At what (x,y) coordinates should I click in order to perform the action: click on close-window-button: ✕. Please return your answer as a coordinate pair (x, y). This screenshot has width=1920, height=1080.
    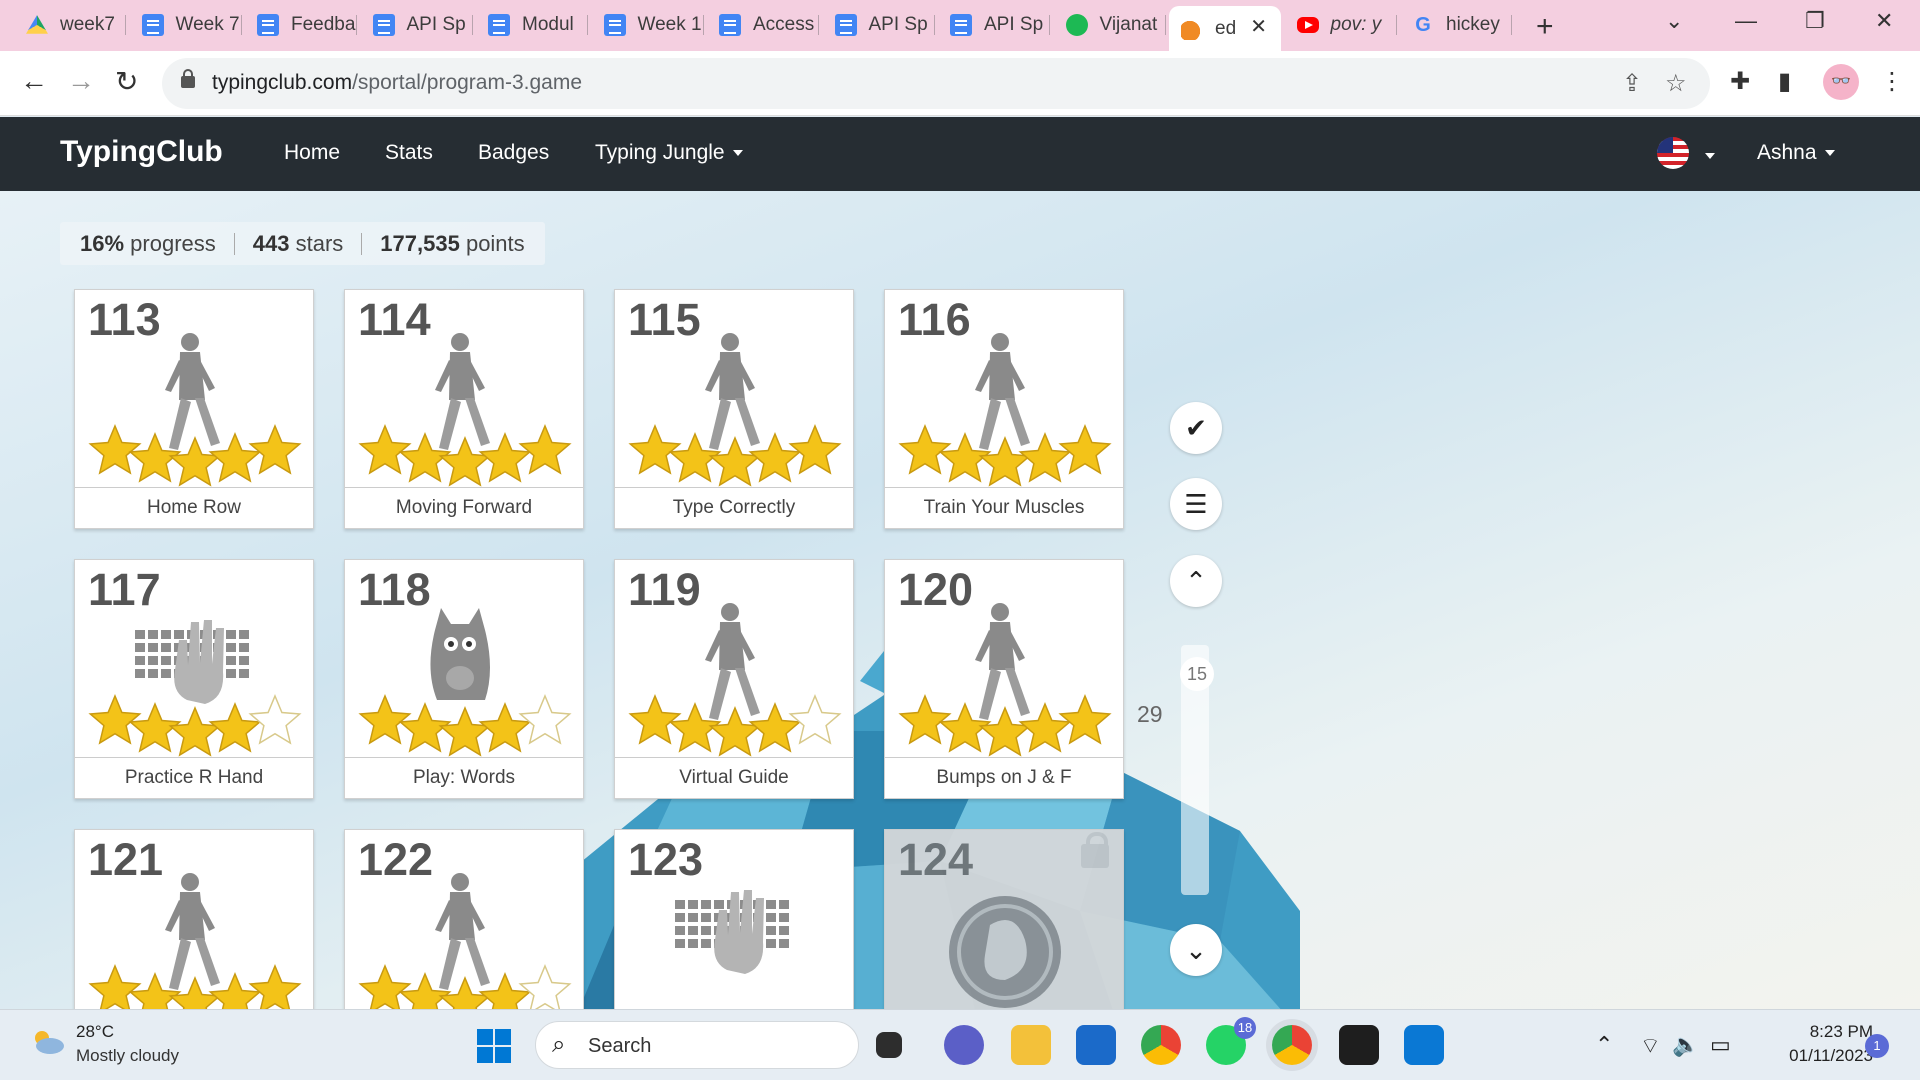
    Looking at the image, I should click on (1884, 21).